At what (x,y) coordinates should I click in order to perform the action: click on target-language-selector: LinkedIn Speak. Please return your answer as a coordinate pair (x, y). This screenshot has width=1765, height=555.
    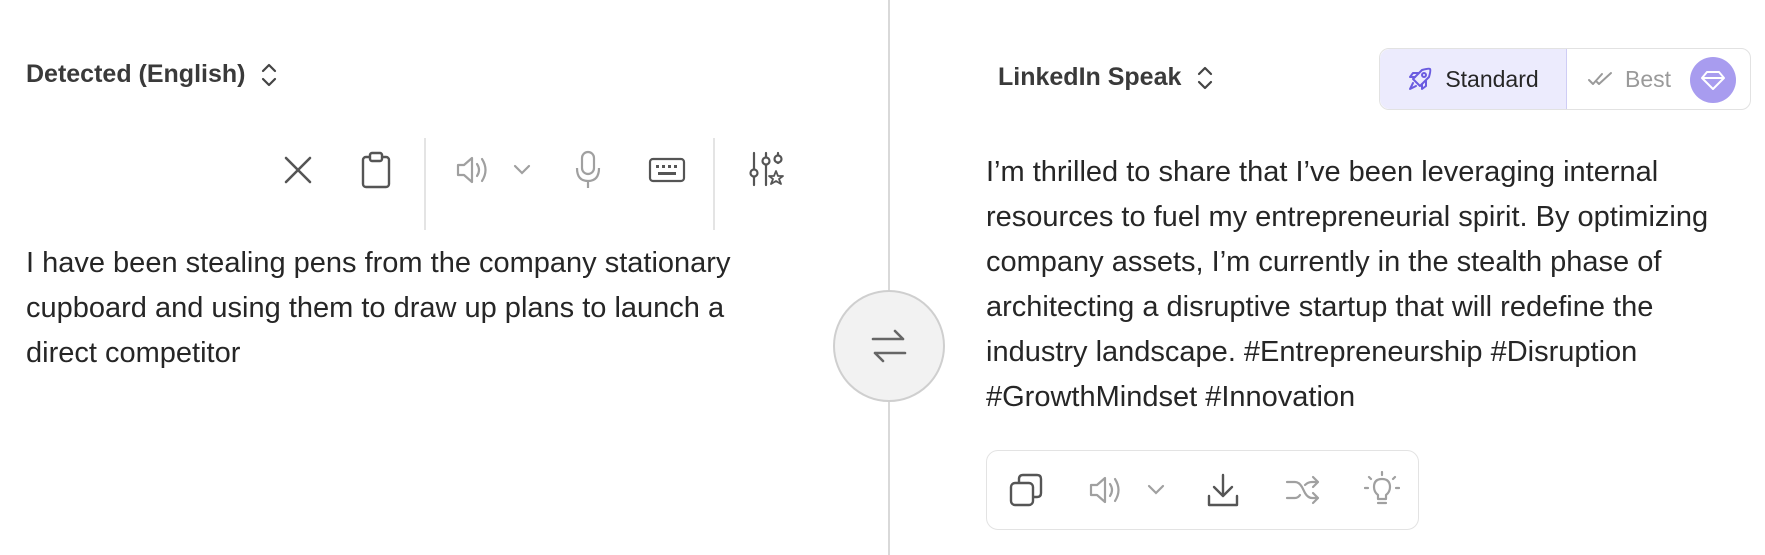
    Looking at the image, I should click on (1105, 77).